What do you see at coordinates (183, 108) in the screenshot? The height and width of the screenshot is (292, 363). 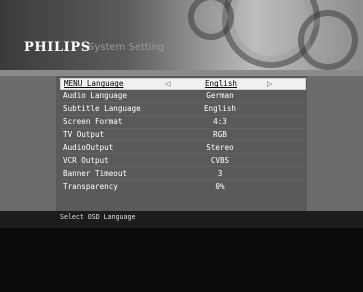 I see `setting-row-subtitle-language: Subtitle Language English` at bounding box center [183, 108].